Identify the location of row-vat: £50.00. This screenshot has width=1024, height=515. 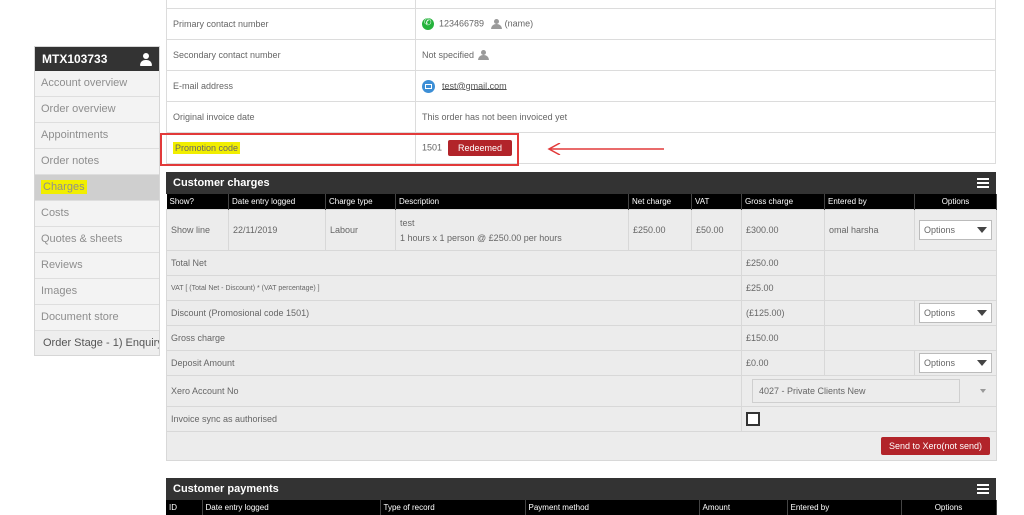
(716, 230).